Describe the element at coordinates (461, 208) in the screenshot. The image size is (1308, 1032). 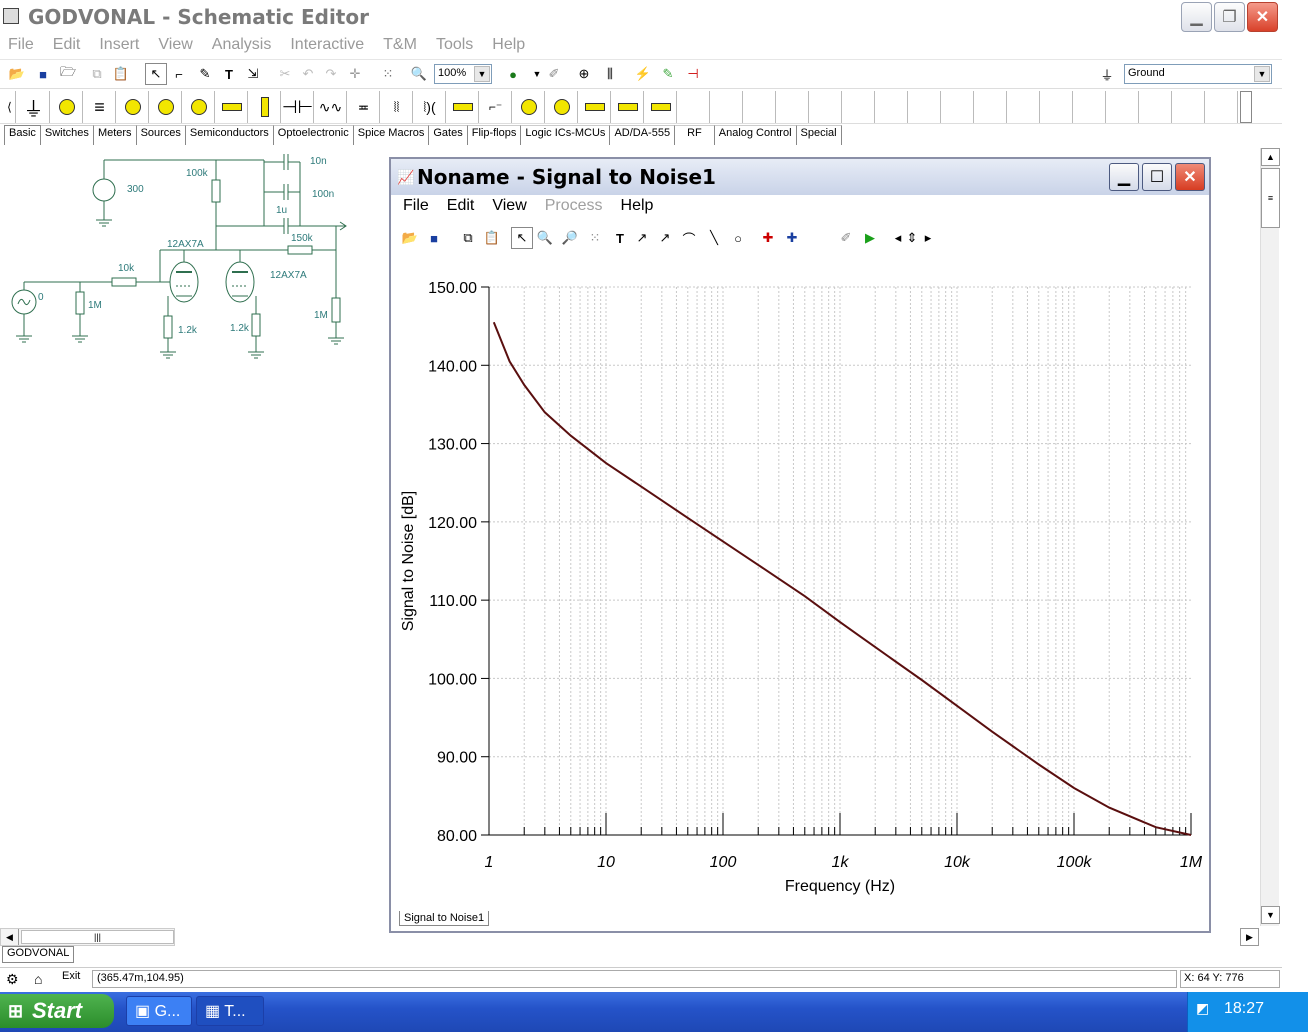
I see `analysis-menu-edit: Edit` at that location.